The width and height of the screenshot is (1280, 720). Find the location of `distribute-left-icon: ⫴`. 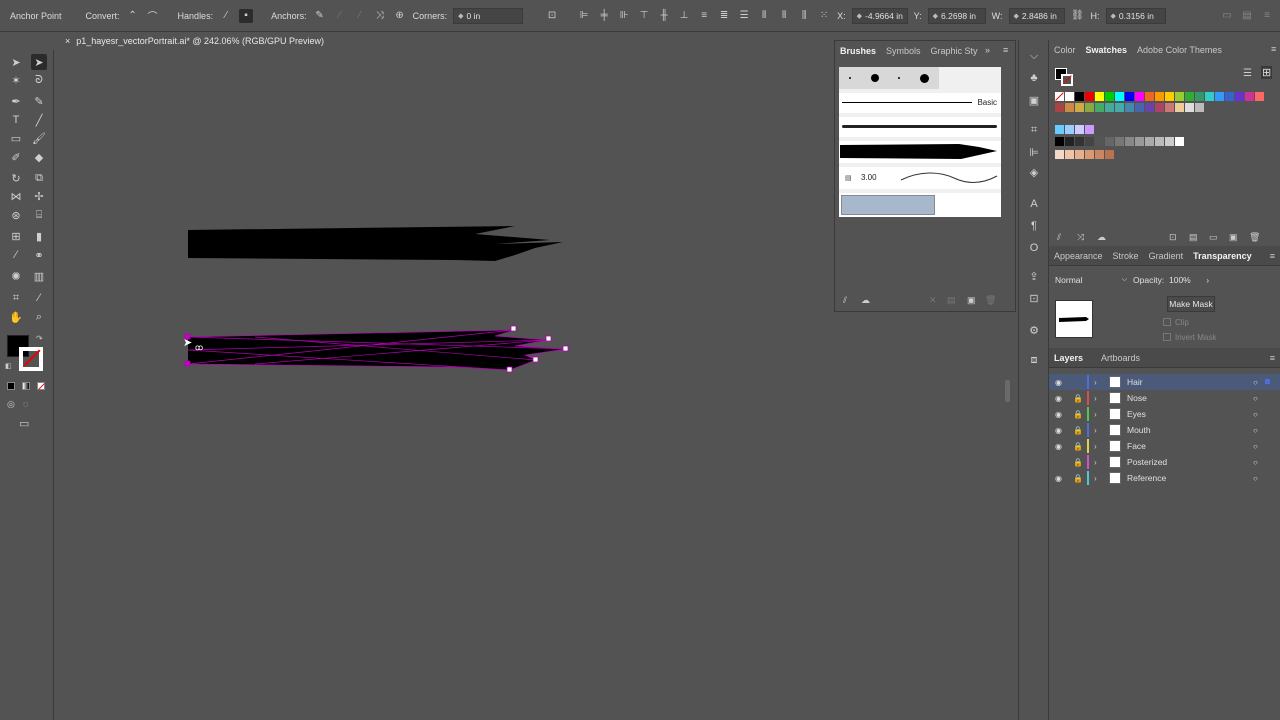

distribute-left-icon: ⫴ is located at coordinates (764, 16).